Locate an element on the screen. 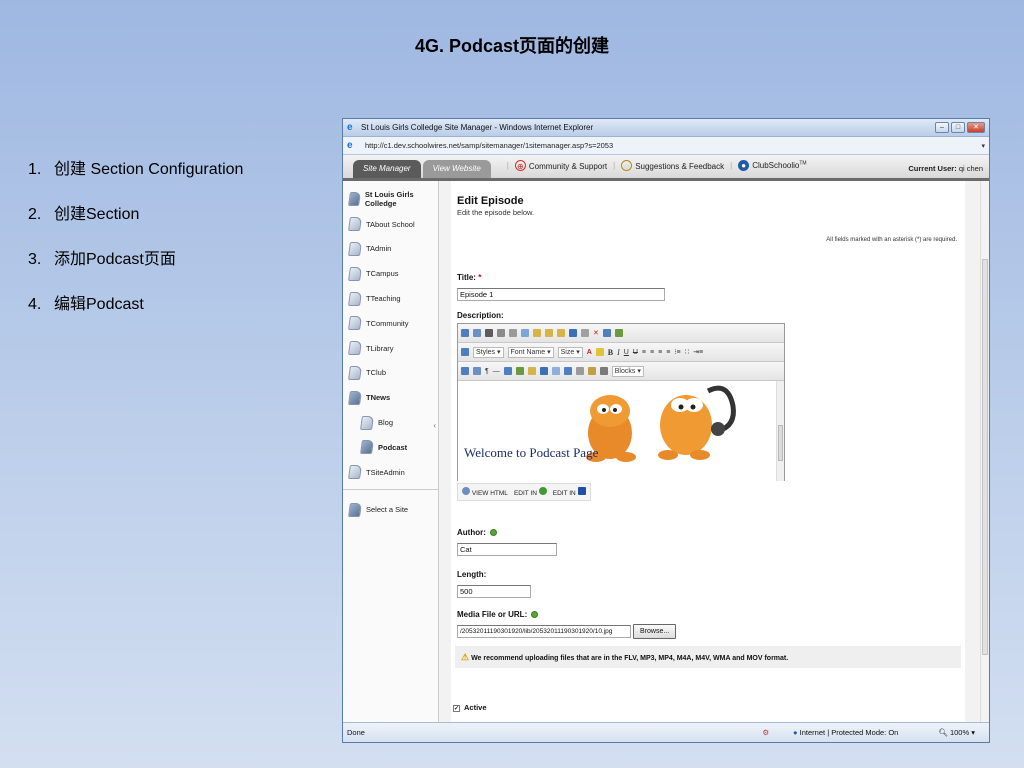  undo-icon is located at coordinates (573, 333).